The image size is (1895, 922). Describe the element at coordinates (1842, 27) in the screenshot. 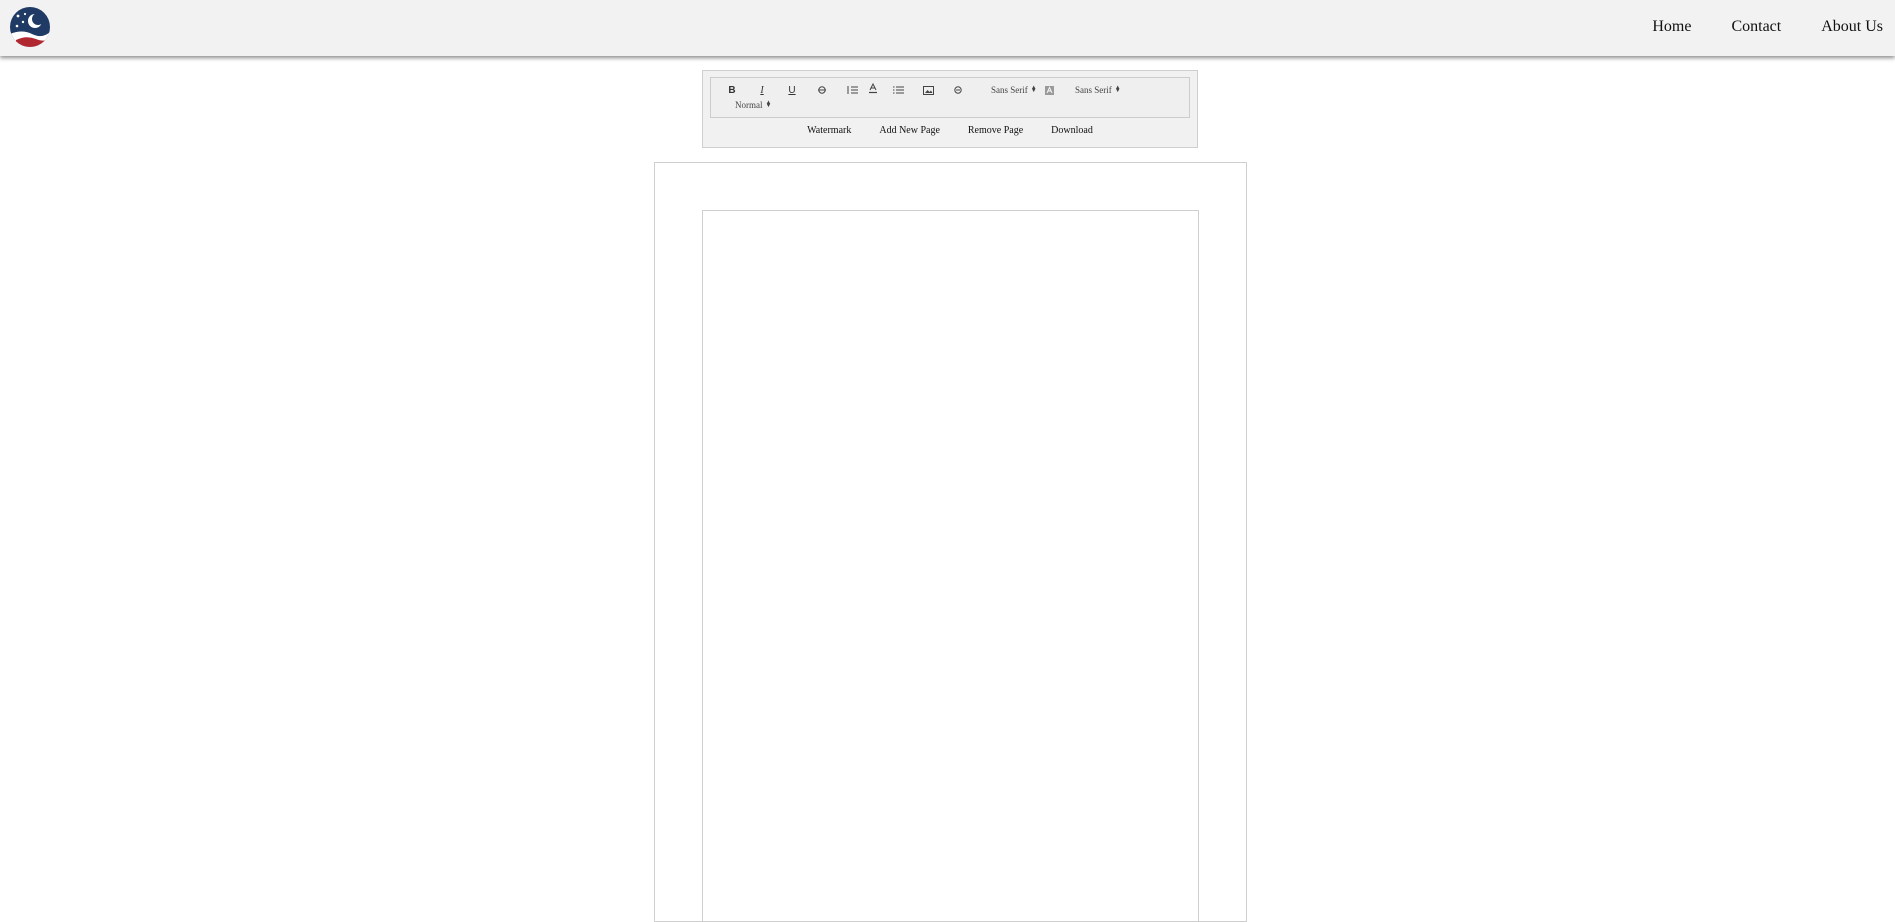

I see `nav-link-about-us: About Us` at that location.